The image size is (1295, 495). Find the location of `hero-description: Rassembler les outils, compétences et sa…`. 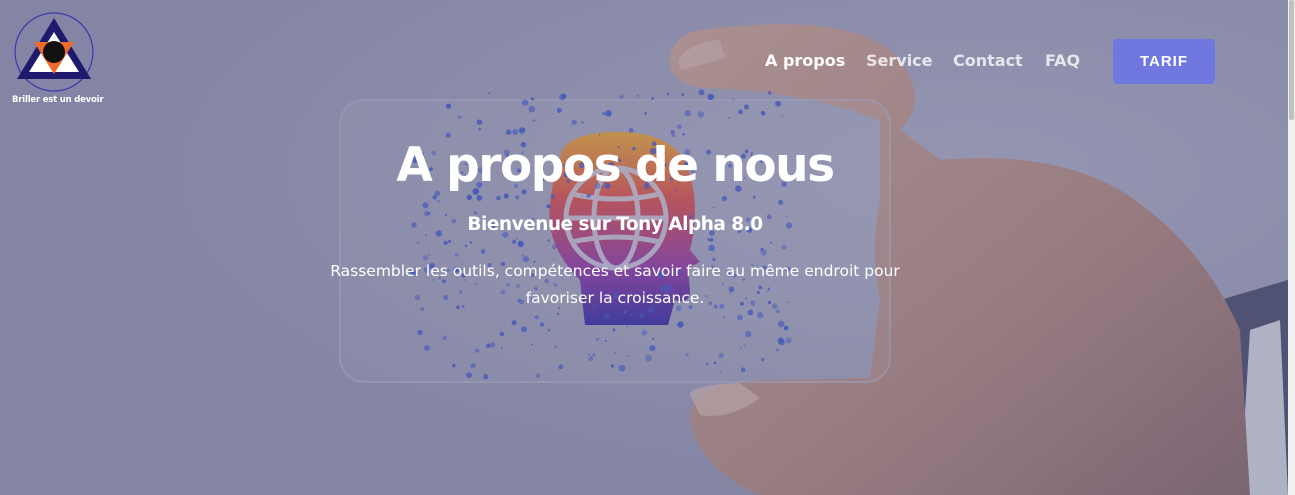

hero-description: Rassembler les outils, compétences et sa… is located at coordinates (615, 284).